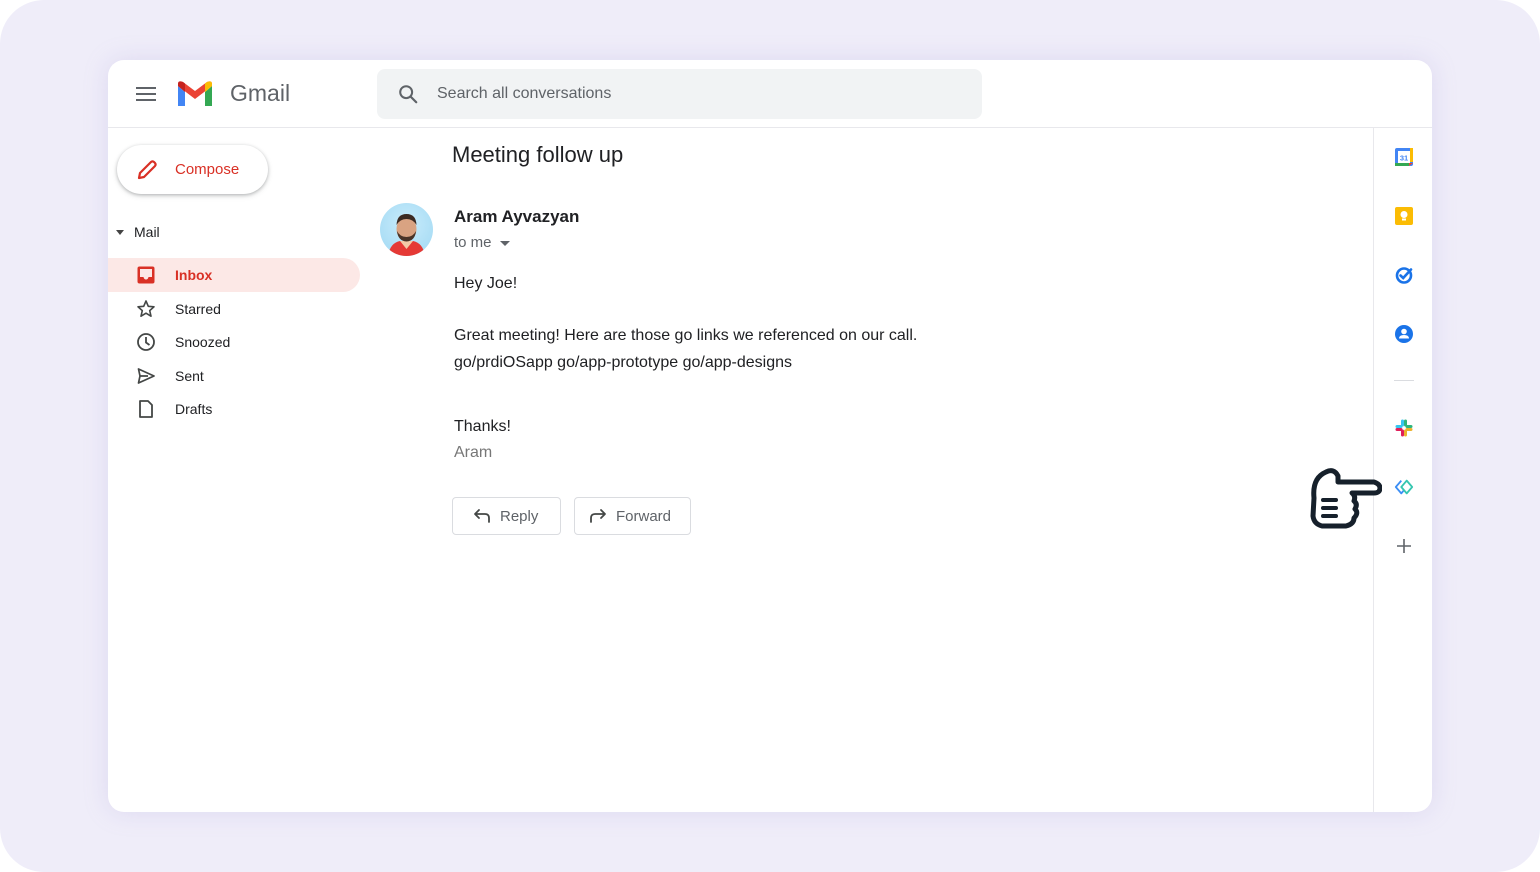  I want to click on nav-item-sent: Sent, so click(234, 376).